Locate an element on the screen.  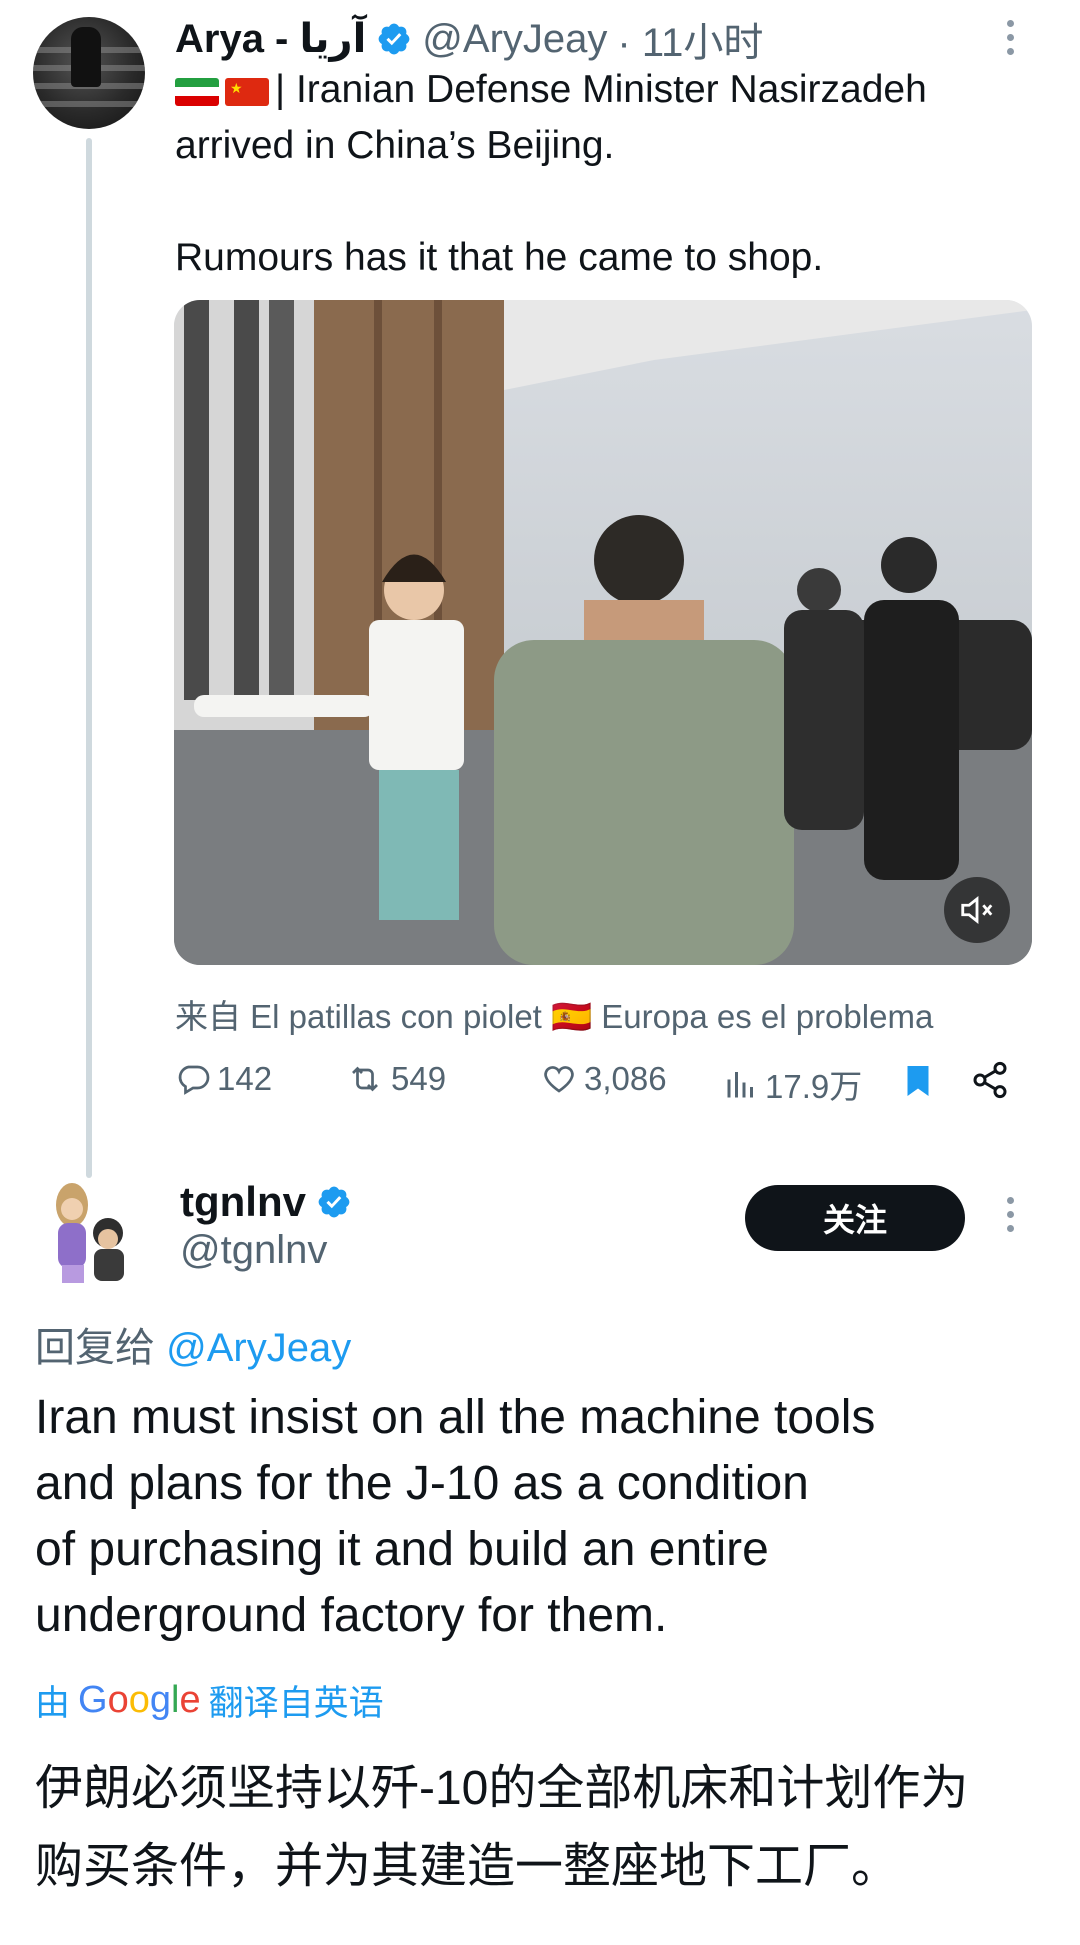
mute-icon is located at coordinates (977, 910).